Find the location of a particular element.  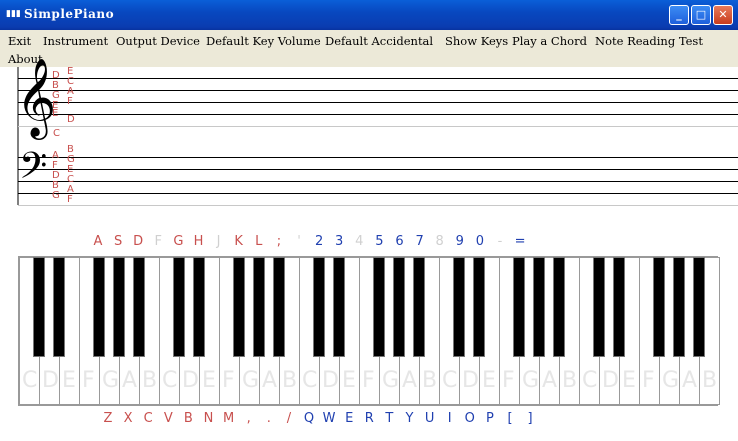

lower-key-label: . is located at coordinates (268, 418).